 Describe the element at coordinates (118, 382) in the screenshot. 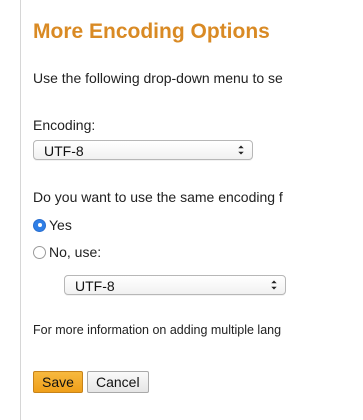

I see `cancel-button: Cancel` at that location.